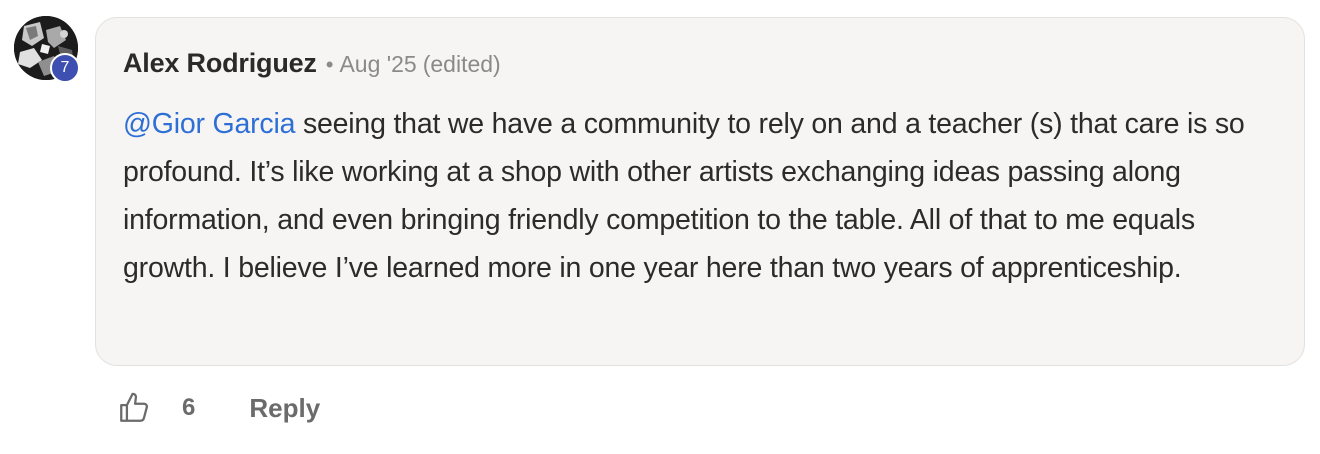 This screenshot has height=454, width=1320. Describe the element at coordinates (48, 50) in the screenshot. I see `author-avatar-container: 7` at that location.